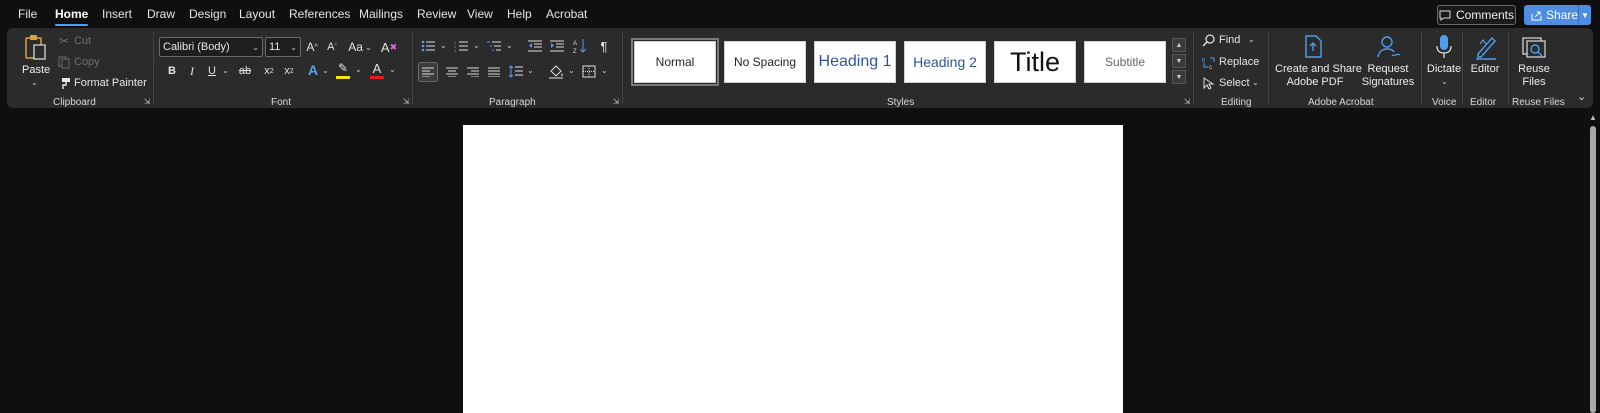  Describe the element at coordinates (1444, 62) in the screenshot. I see `dictate-button: Dictate ⌄` at that location.